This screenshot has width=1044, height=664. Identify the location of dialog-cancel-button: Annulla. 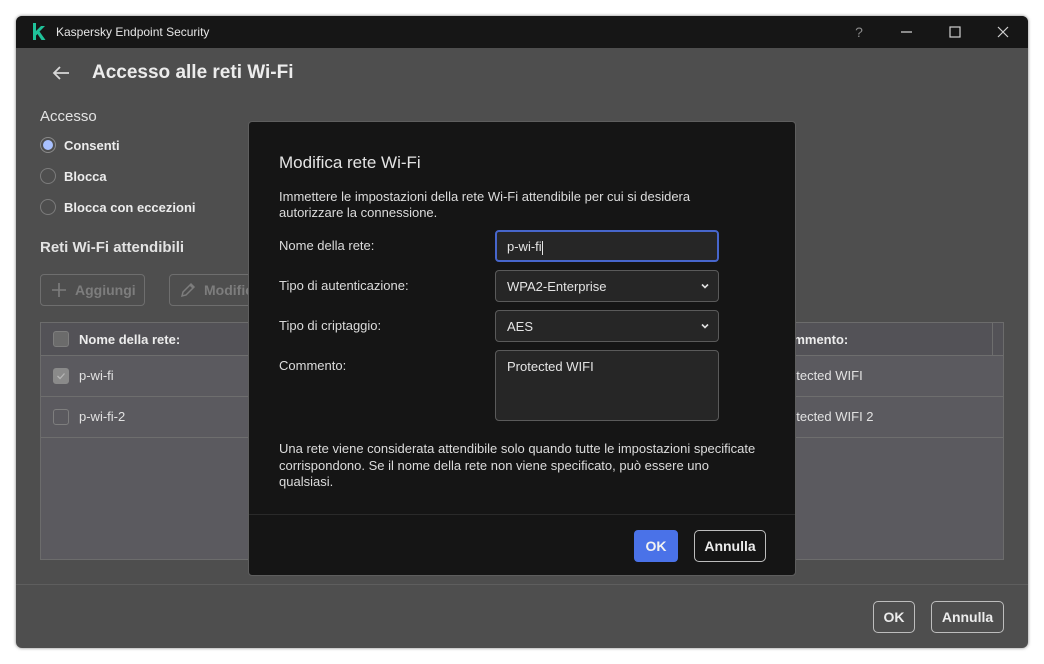
(730, 546).